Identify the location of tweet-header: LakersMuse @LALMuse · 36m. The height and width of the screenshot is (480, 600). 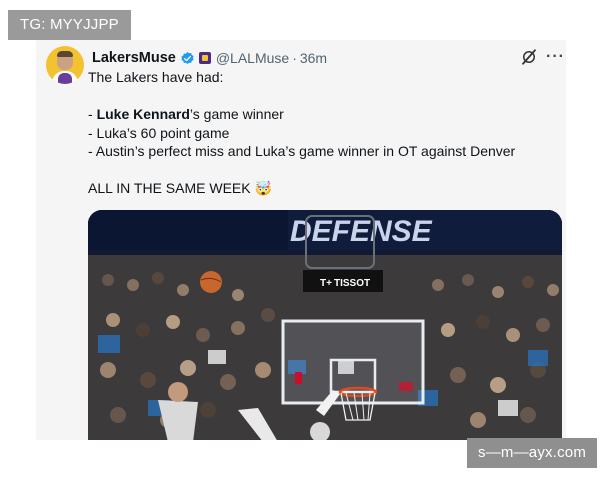
(209, 58).